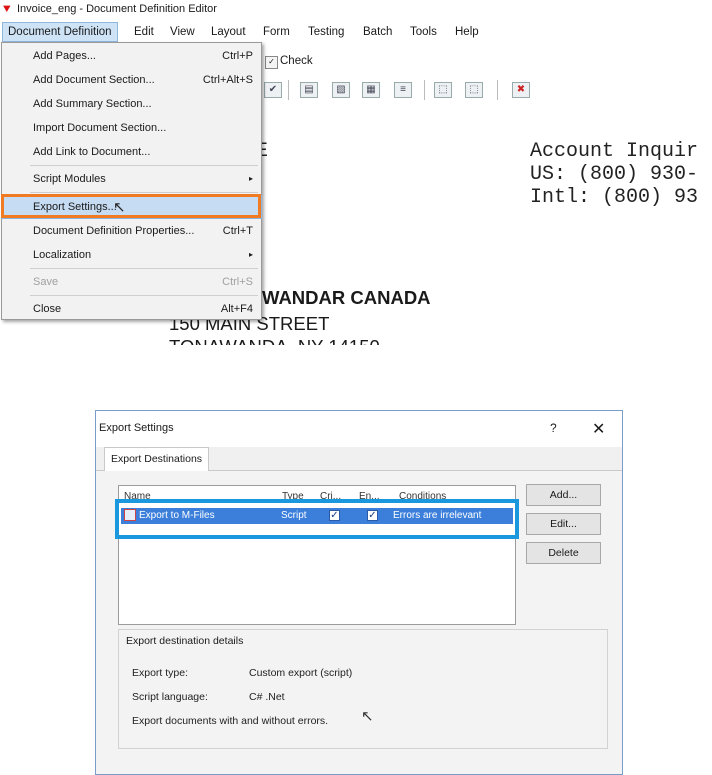 This screenshot has height=775, width=712. I want to click on export-details-group, so click(363, 689).